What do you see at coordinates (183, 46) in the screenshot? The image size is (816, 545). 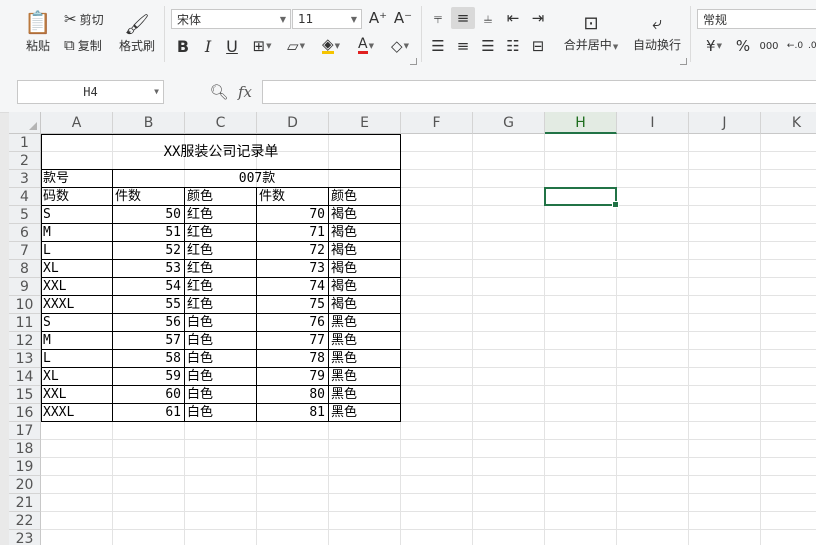 I see `bold-button: B` at bounding box center [183, 46].